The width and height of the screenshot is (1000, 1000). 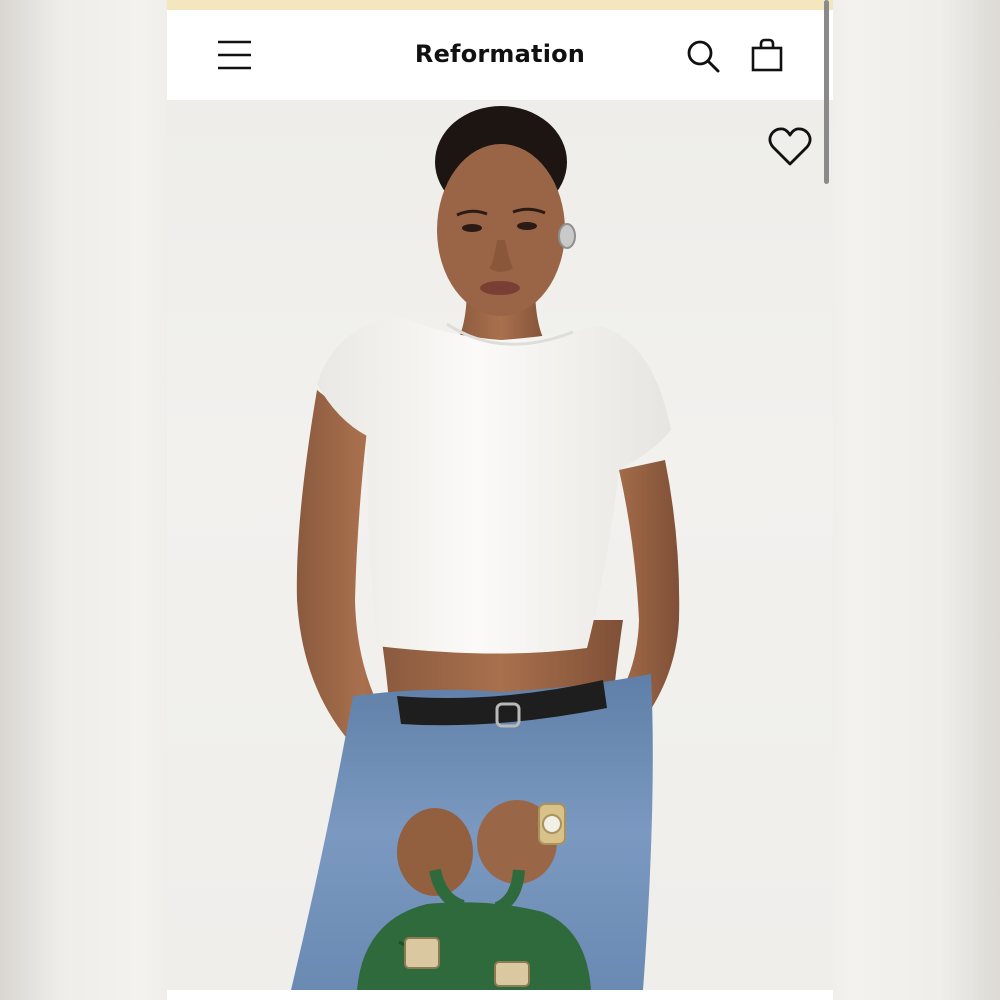 I want to click on wishlist-button, so click(x=790, y=147).